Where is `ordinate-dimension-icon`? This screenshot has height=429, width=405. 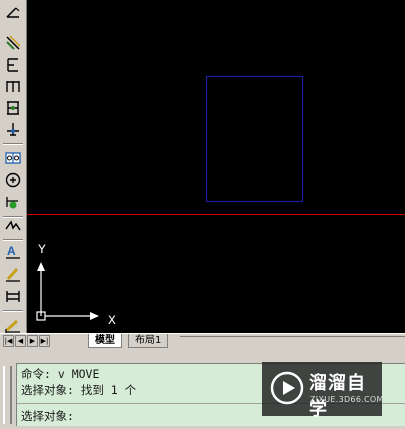 ordinate-dimension-icon is located at coordinates (13, 65).